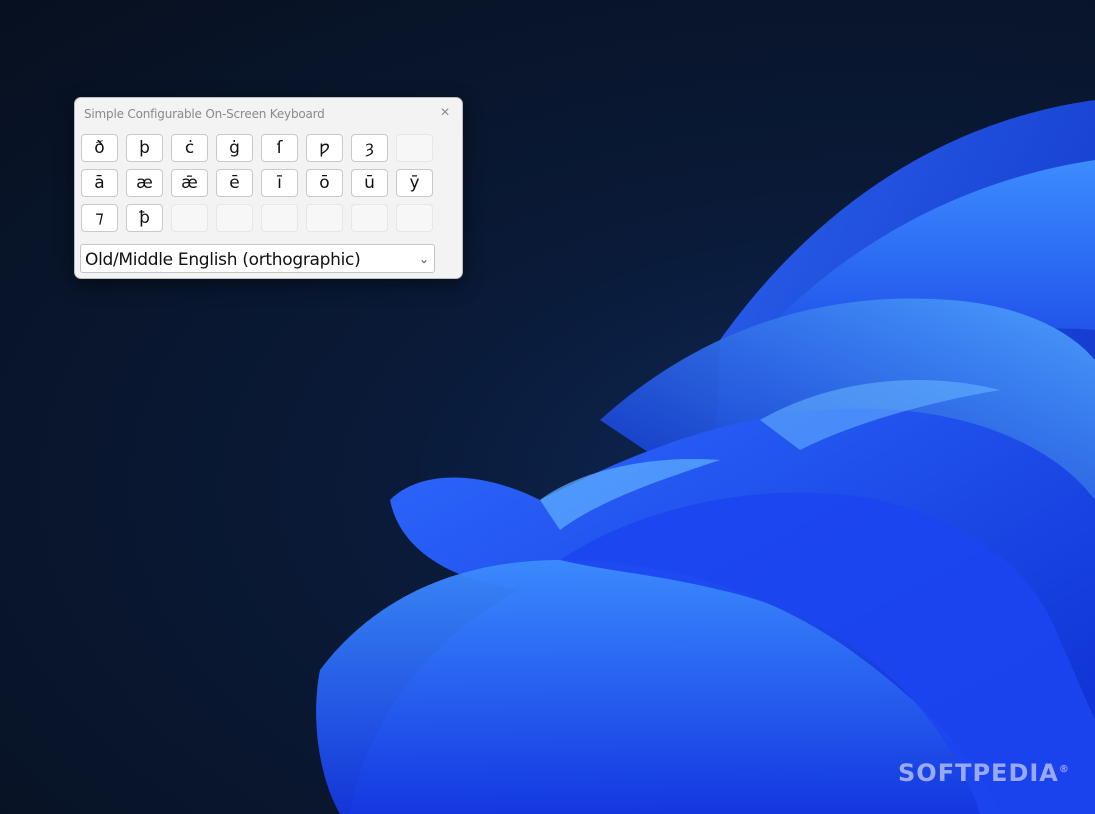 This screenshot has width=1095, height=814. Describe the element at coordinates (99, 218) in the screenshot. I see `key-button: ⁊` at that location.